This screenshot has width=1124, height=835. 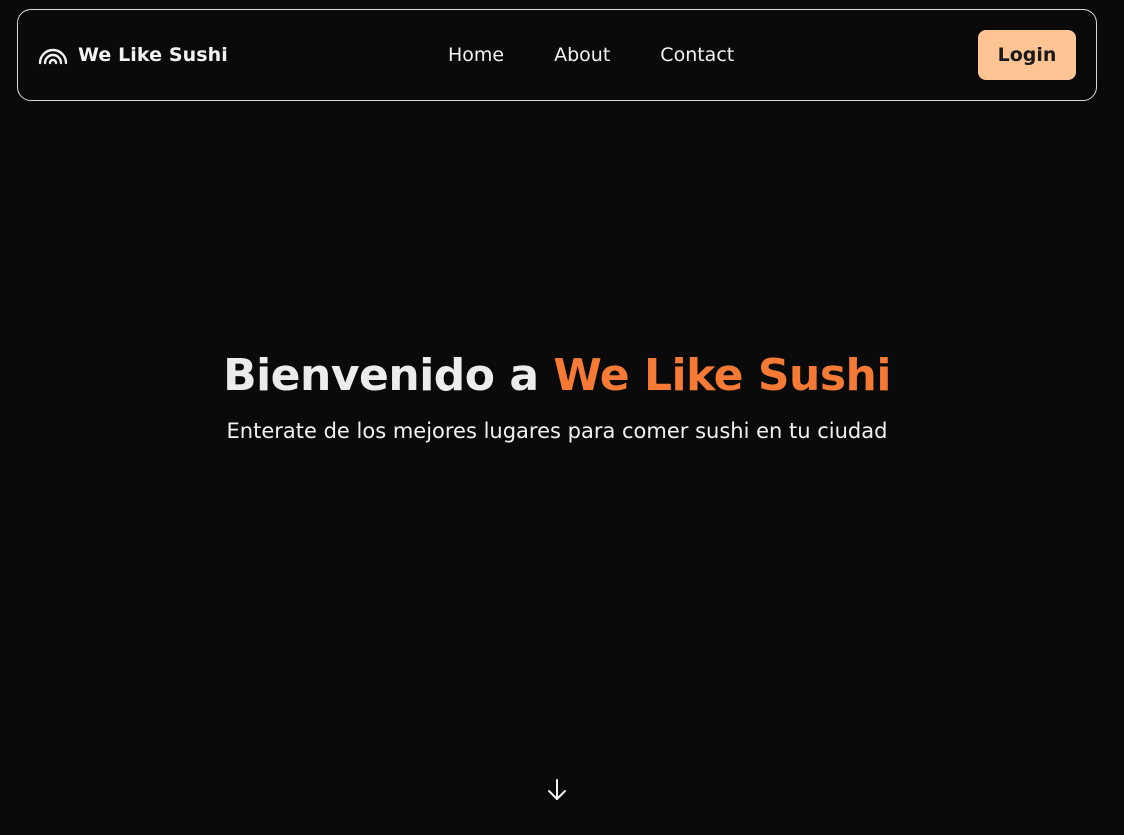 I want to click on hero-title-prefix: Bienvenido a, so click(x=388, y=375).